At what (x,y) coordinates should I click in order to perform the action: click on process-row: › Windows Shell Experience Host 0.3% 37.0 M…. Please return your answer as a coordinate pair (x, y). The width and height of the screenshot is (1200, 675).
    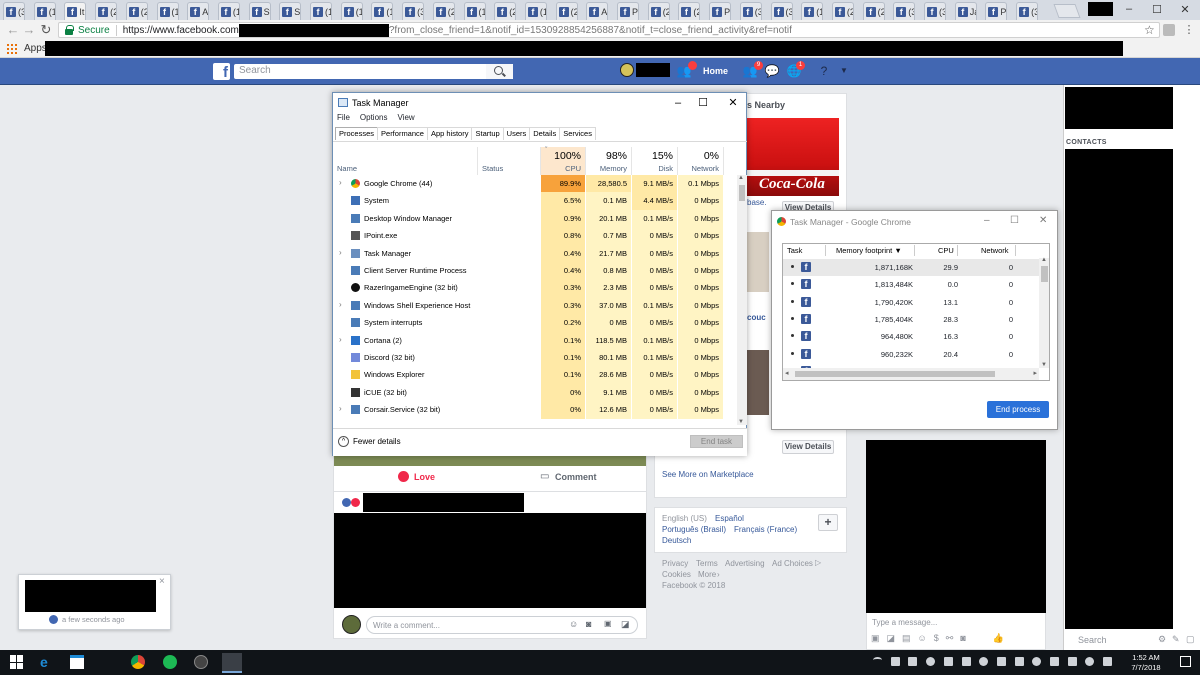
    Looking at the image, I should click on (535, 305).